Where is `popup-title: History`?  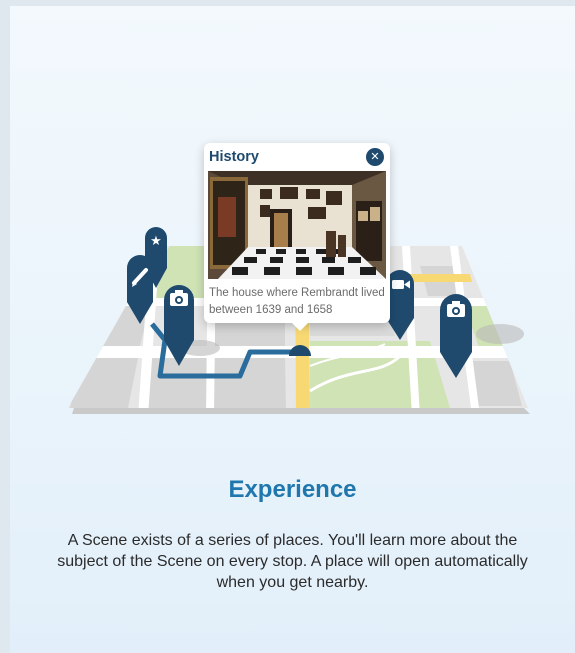
popup-title: History is located at coordinates (234, 157).